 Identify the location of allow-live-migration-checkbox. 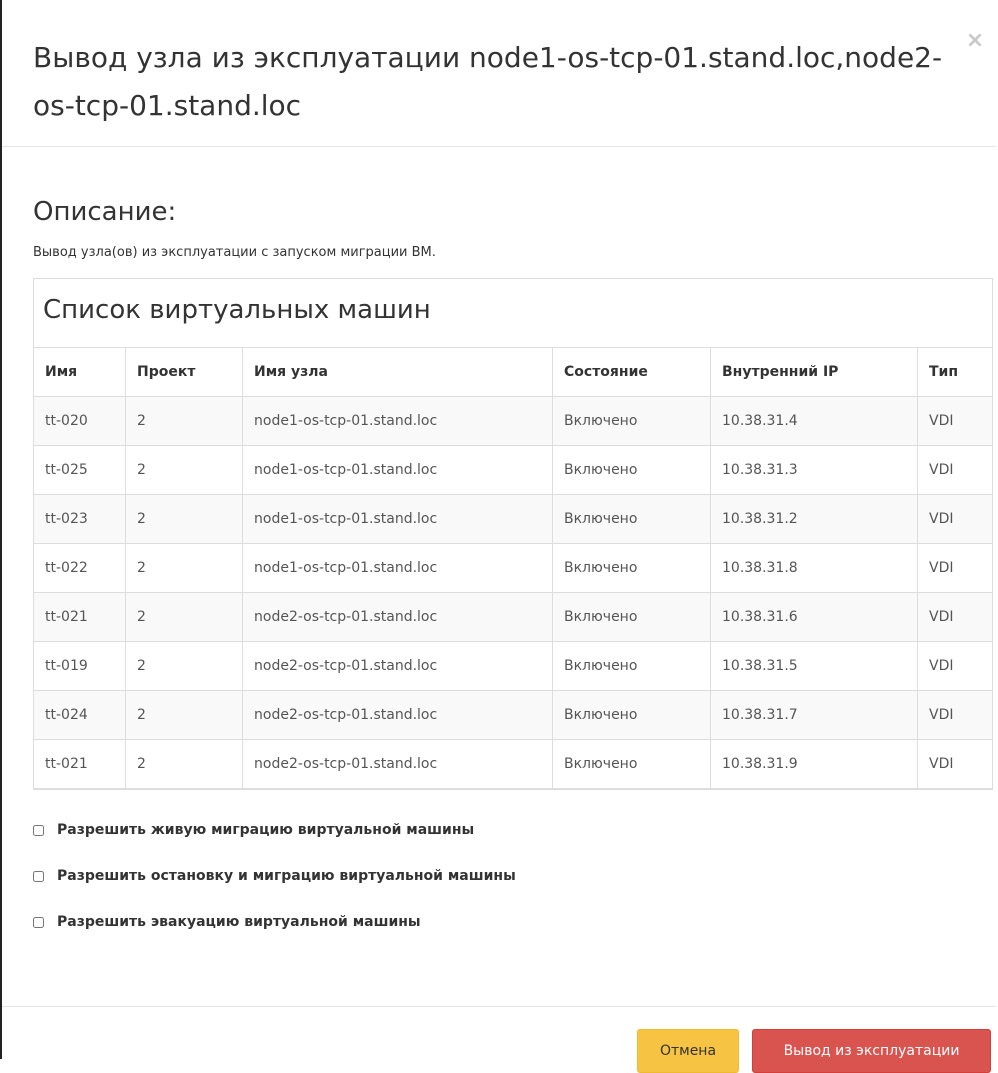
(38, 830).